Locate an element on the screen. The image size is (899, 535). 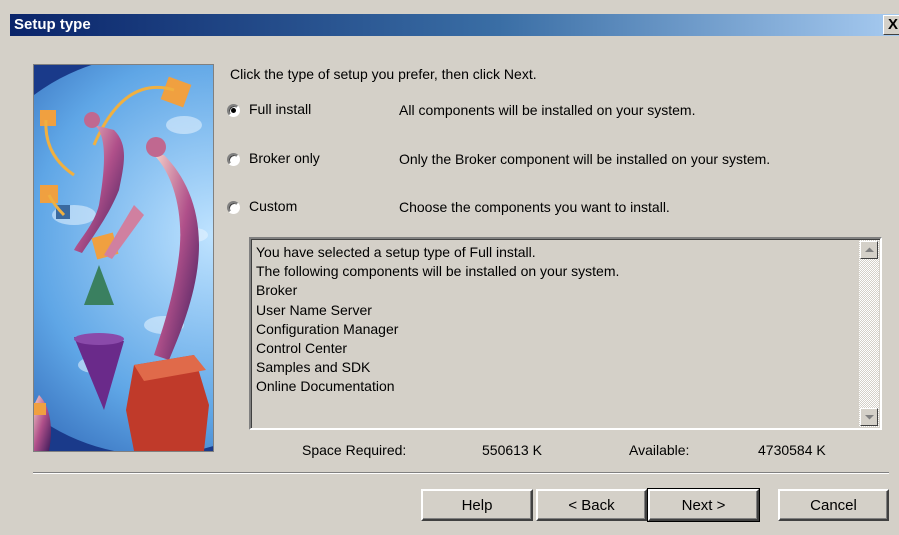
broker-only-radio is located at coordinates (233, 159).